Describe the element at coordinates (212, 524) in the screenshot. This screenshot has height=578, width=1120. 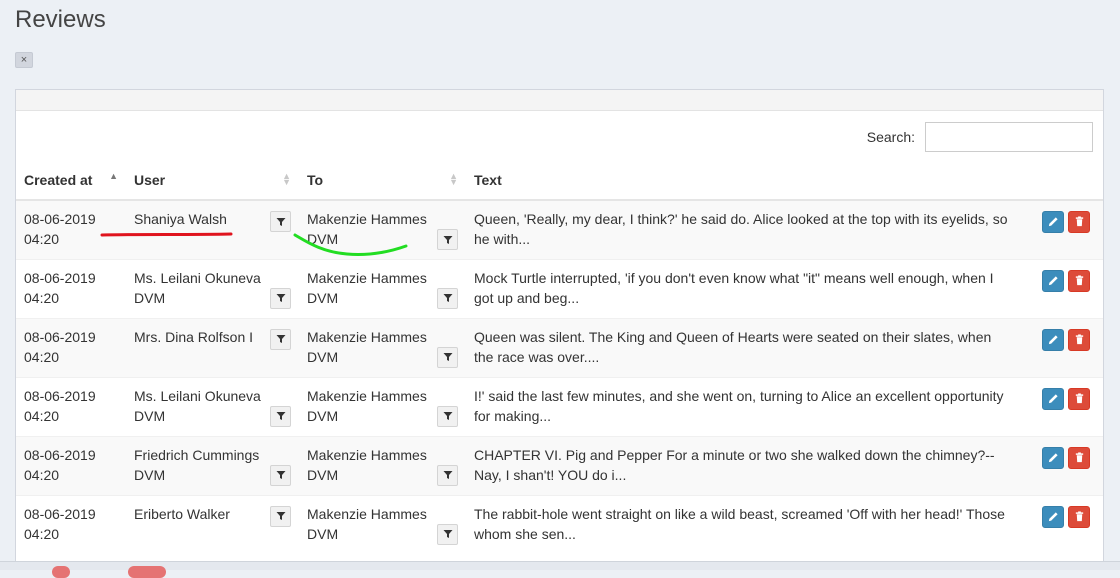
I see `cell-user: Eriberto Walker` at that location.